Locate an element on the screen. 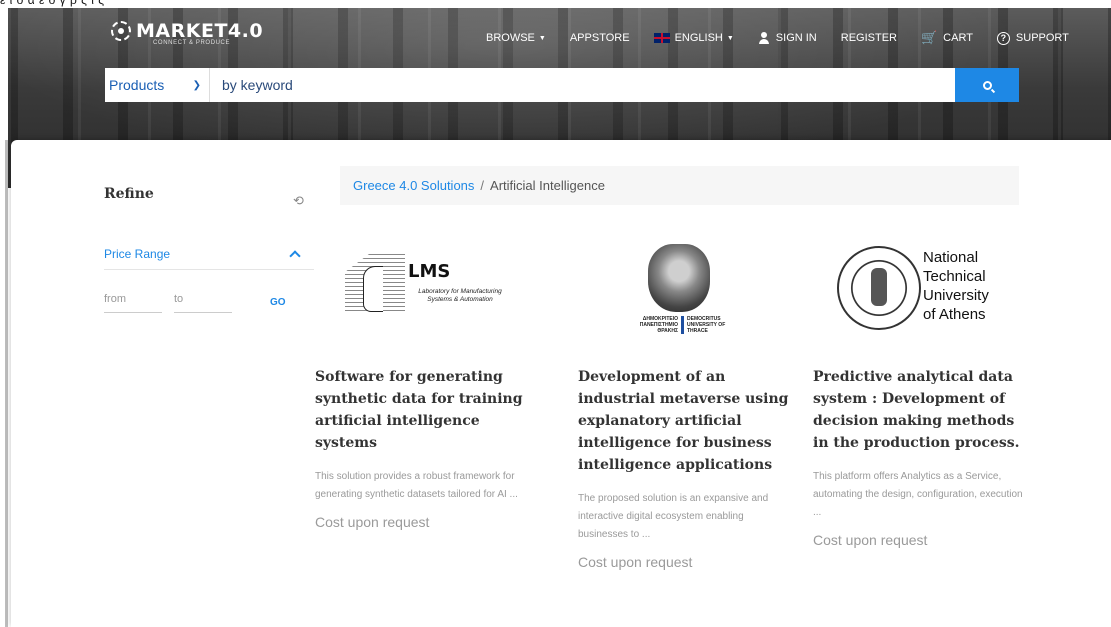 Image resolution: width=1111 pixels, height=627 pixels. nav-register: REGISTER is located at coordinates (869, 38).